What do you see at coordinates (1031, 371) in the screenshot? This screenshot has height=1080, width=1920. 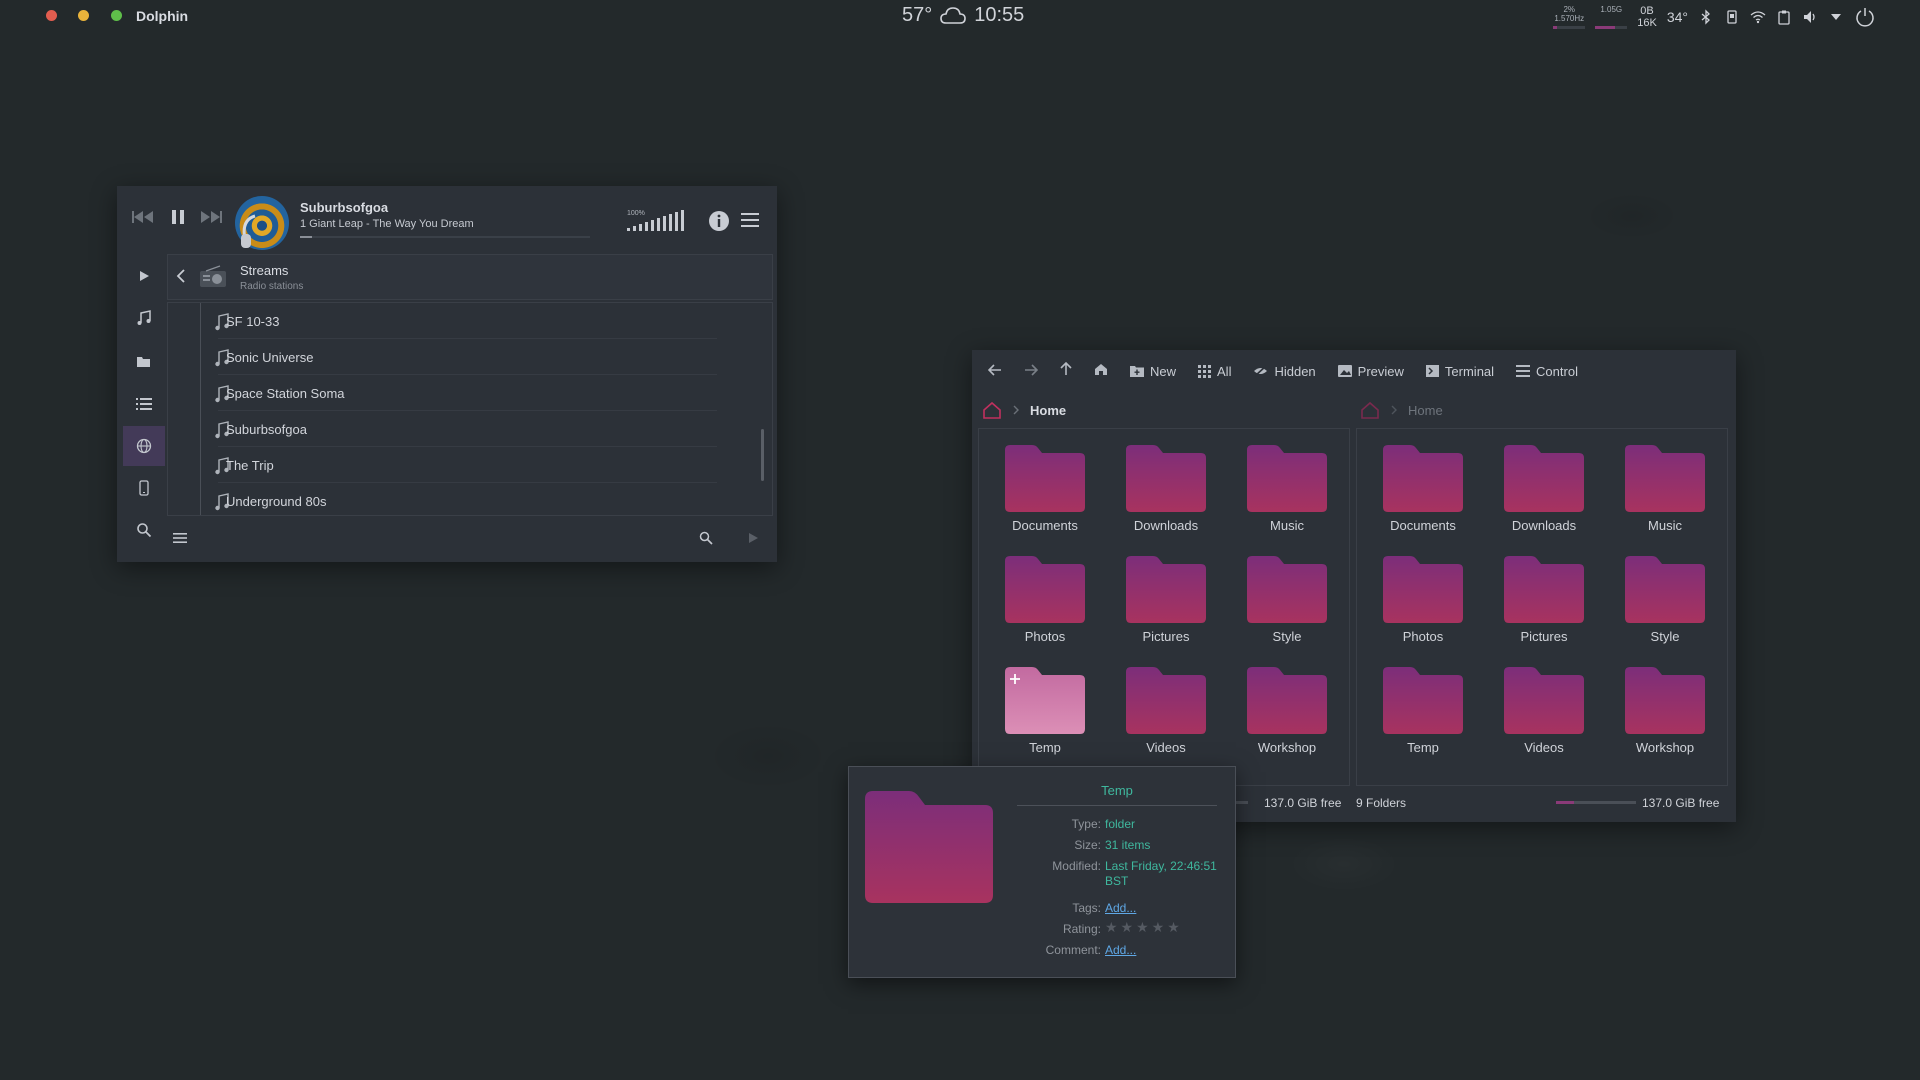 I see `forward-arrow-icon` at bounding box center [1031, 371].